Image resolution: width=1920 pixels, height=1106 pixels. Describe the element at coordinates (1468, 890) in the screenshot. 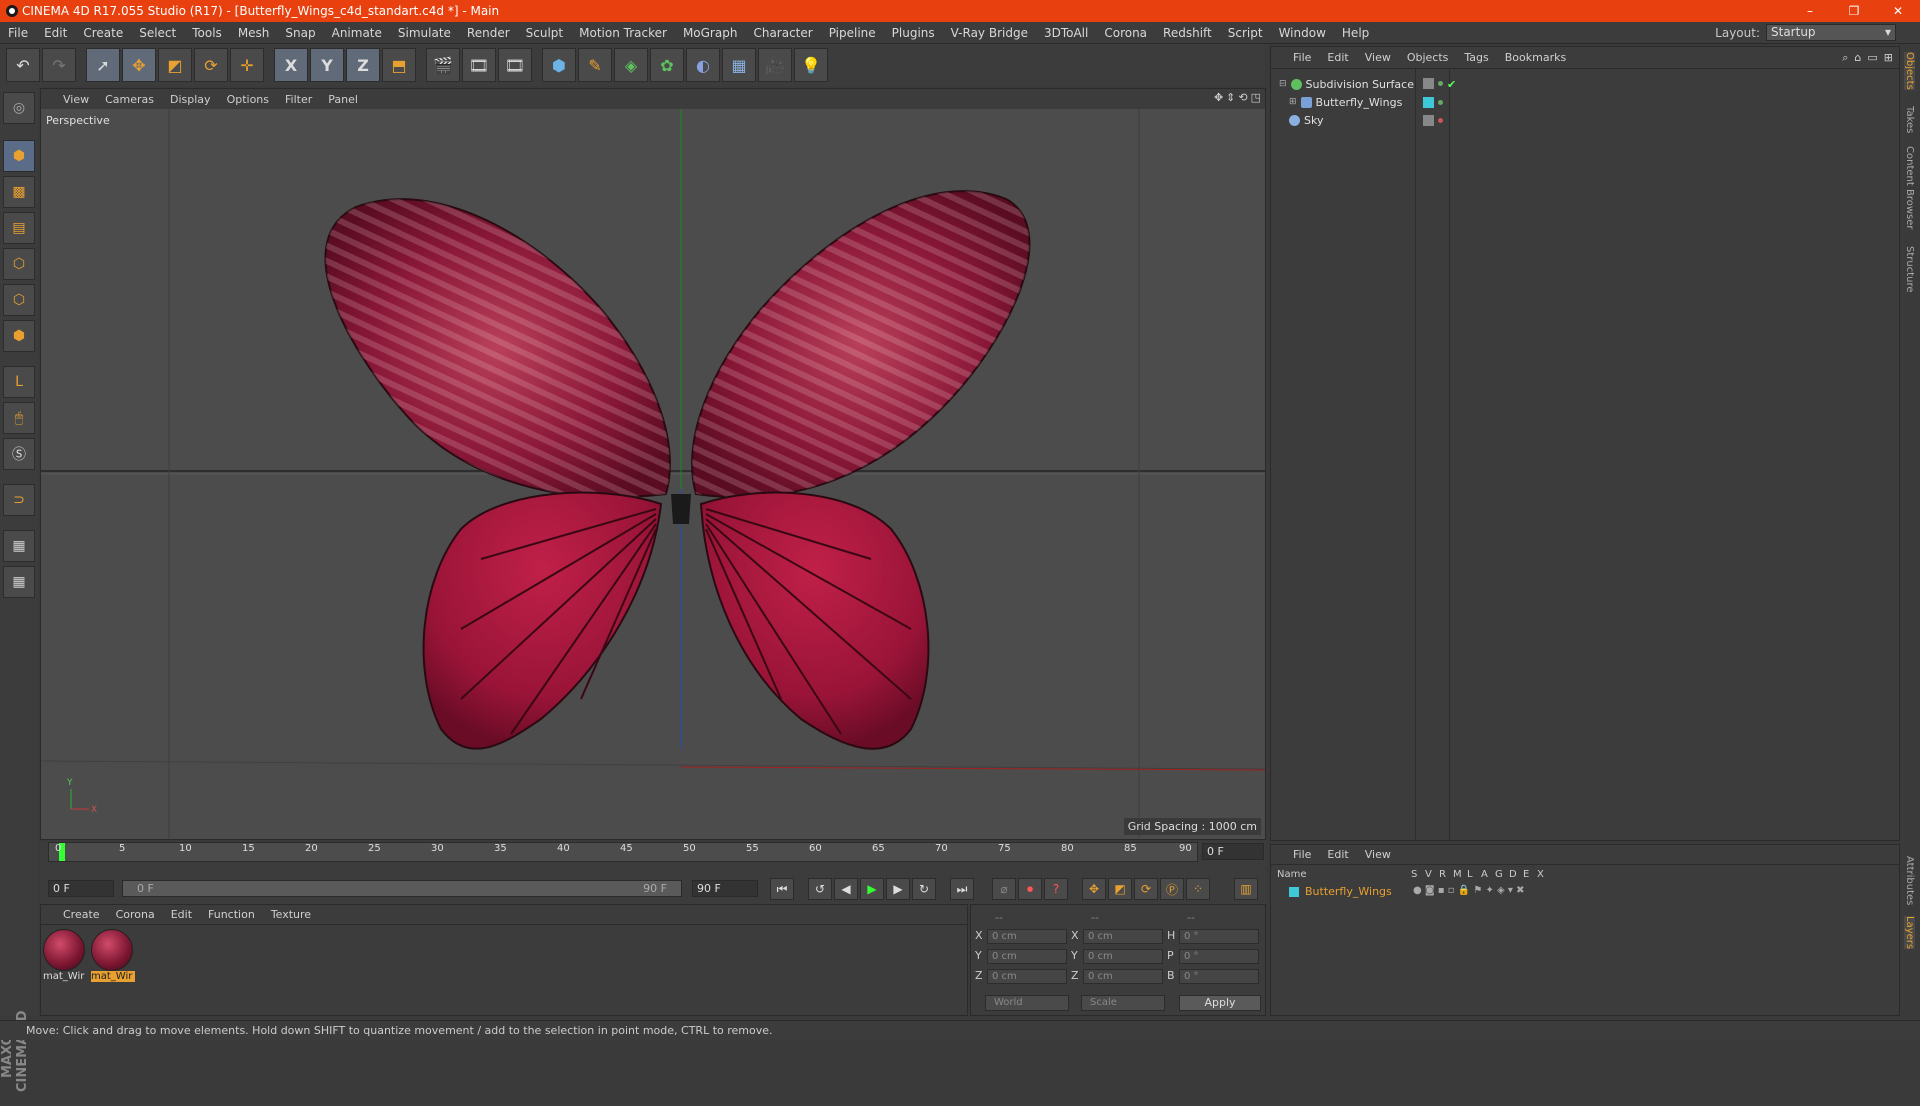

I see `layer-toggle-icons: ● ◙ ▪ ▫ 🔒 ⚑ ✦ ◈ ▾ ✖` at that location.